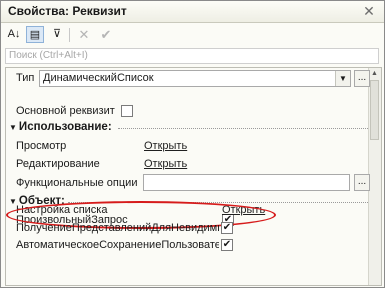 The width and height of the screenshot is (387, 290). Describe the element at coordinates (117, 228) in the screenshot. I see `invisible-representations-label: ПолучениеПредставленийДляНевидимых` at that location.